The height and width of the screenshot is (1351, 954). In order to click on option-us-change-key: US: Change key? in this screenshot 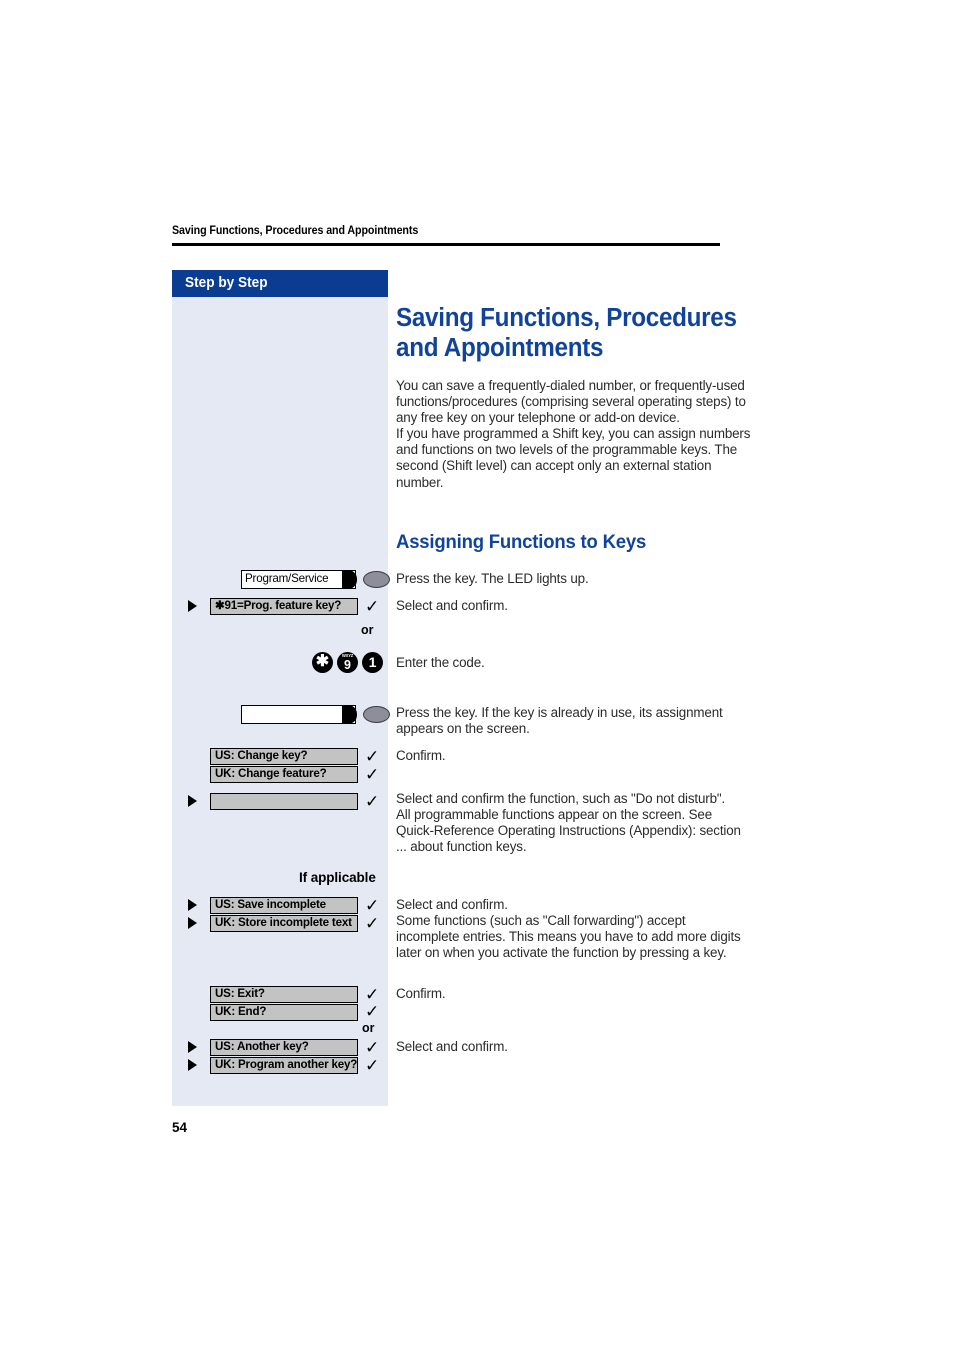, I will do `click(284, 756)`.